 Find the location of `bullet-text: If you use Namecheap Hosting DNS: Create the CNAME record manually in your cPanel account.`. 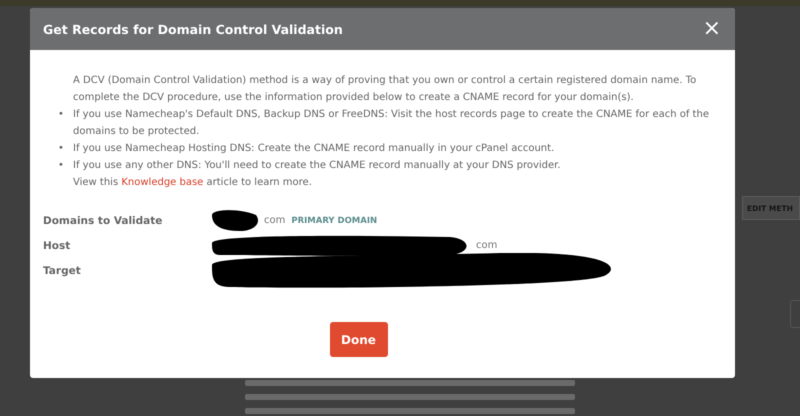

bullet-text: If you use Namecheap Hosting DNS: Create the CNAME record manually in your cPanel account. is located at coordinates (313, 149).